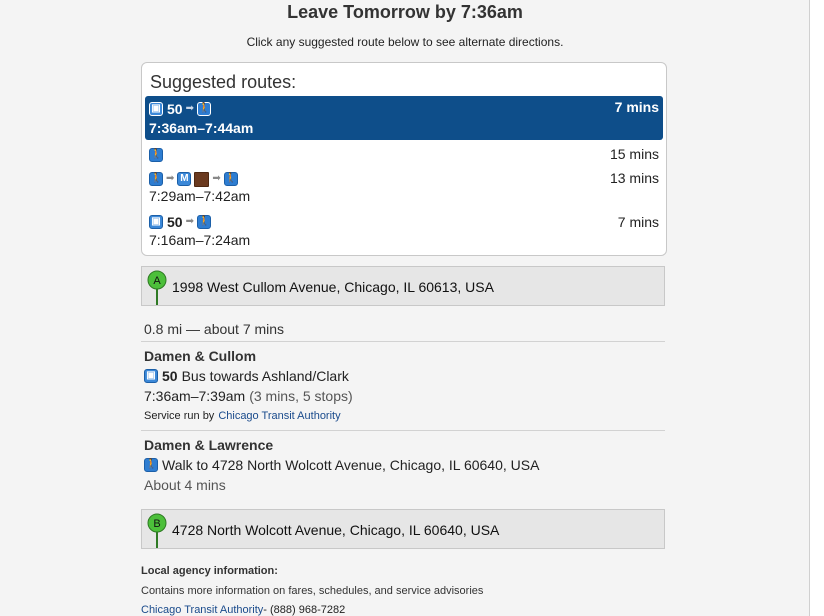 Image resolution: width=824 pixels, height=616 pixels. What do you see at coordinates (404, 187) in the screenshot?
I see `route-option-3: 🚶 ➡ M ➡ 🚶 7:29am–7:42am 13 mins` at bounding box center [404, 187].